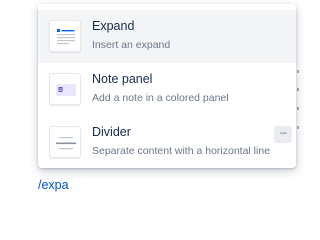  What do you see at coordinates (298, 105) in the screenshot?
I see `background-content-edge` at bounding box center [298, 105].